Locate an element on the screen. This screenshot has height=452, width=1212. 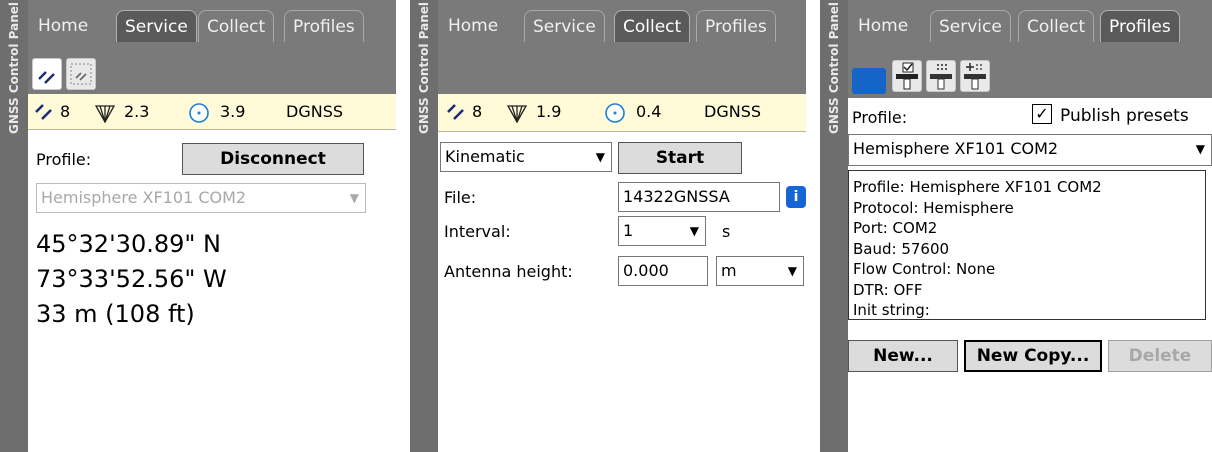
accuracy-value: 0.4 is located at coordinates (649, 111).